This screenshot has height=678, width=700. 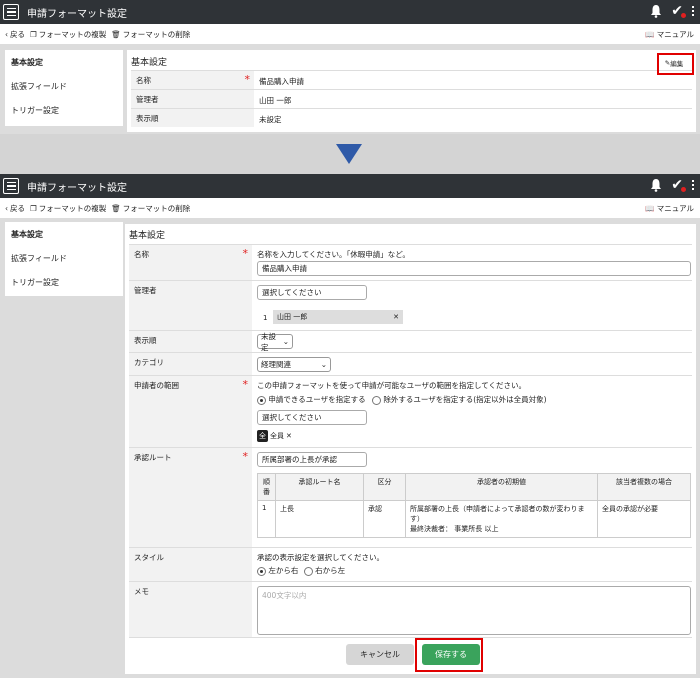 What do you see at coordinates (411, 98) in the screenshot?
I see `top-row-manager: 管理者 山田 一郎` at bounding box center [411, 98].